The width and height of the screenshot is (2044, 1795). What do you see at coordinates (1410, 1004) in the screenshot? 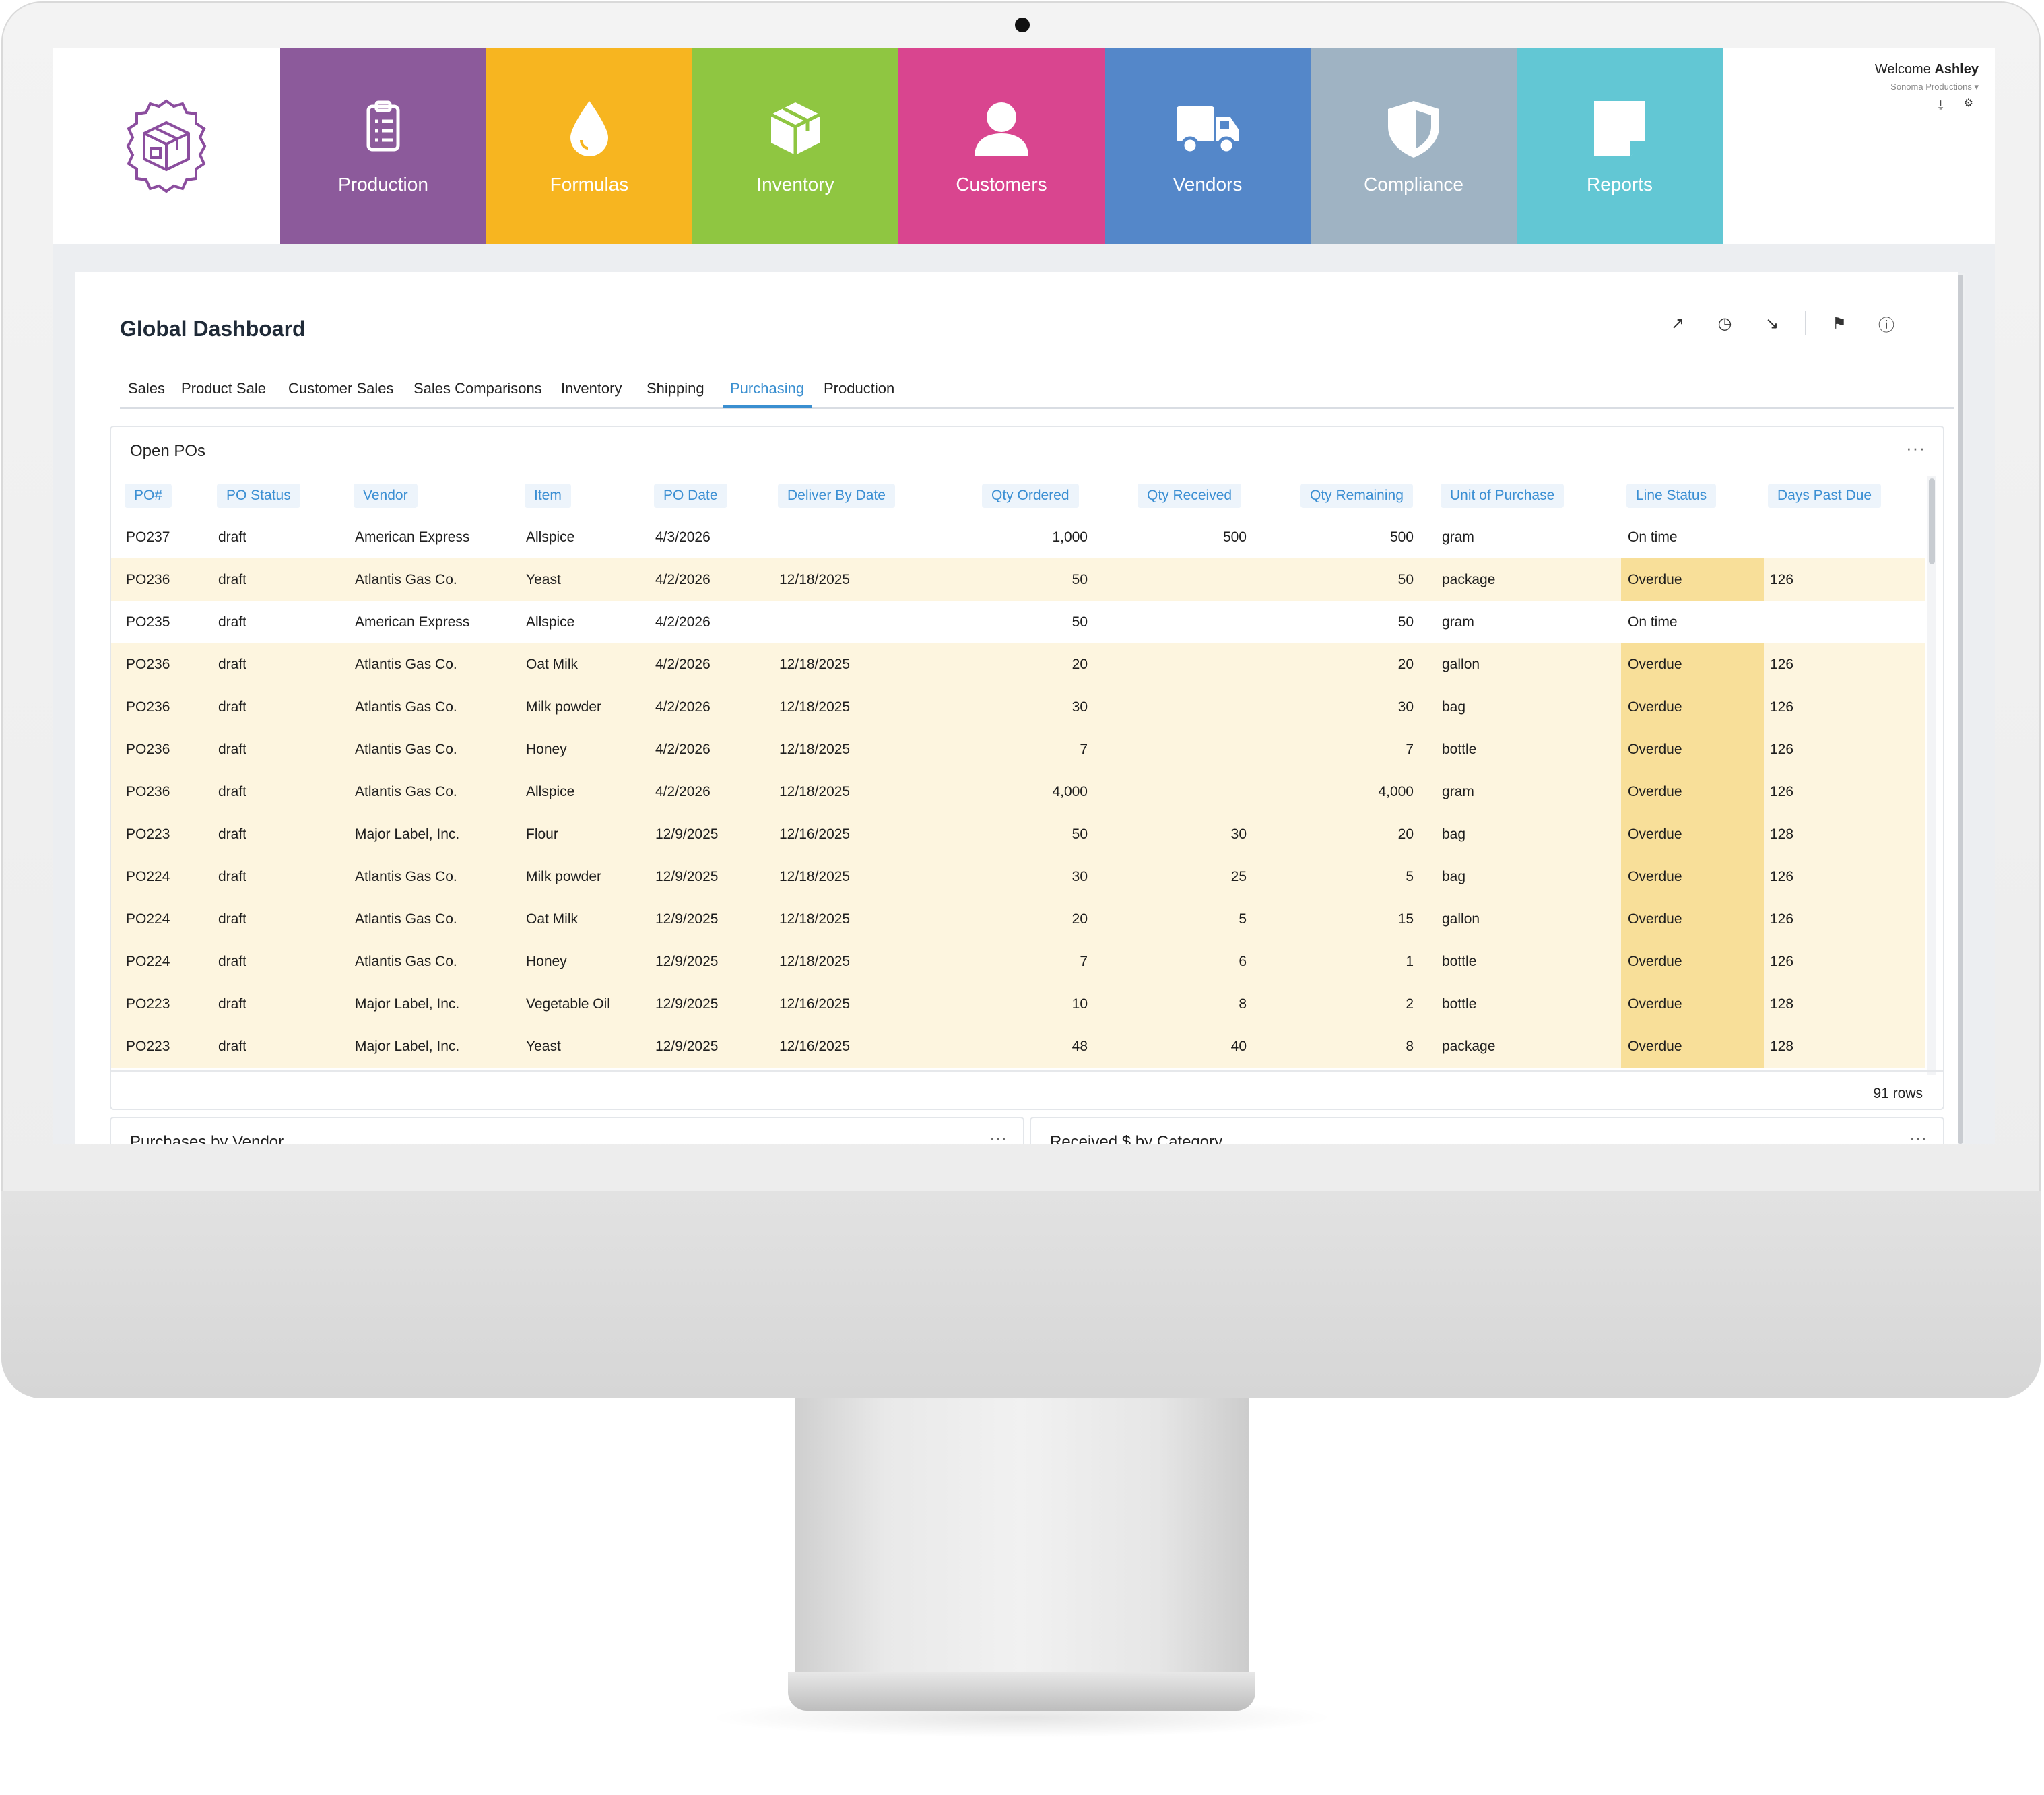
I see `cell-qty-remaining: 2` at bounding box center [1410, 1004].